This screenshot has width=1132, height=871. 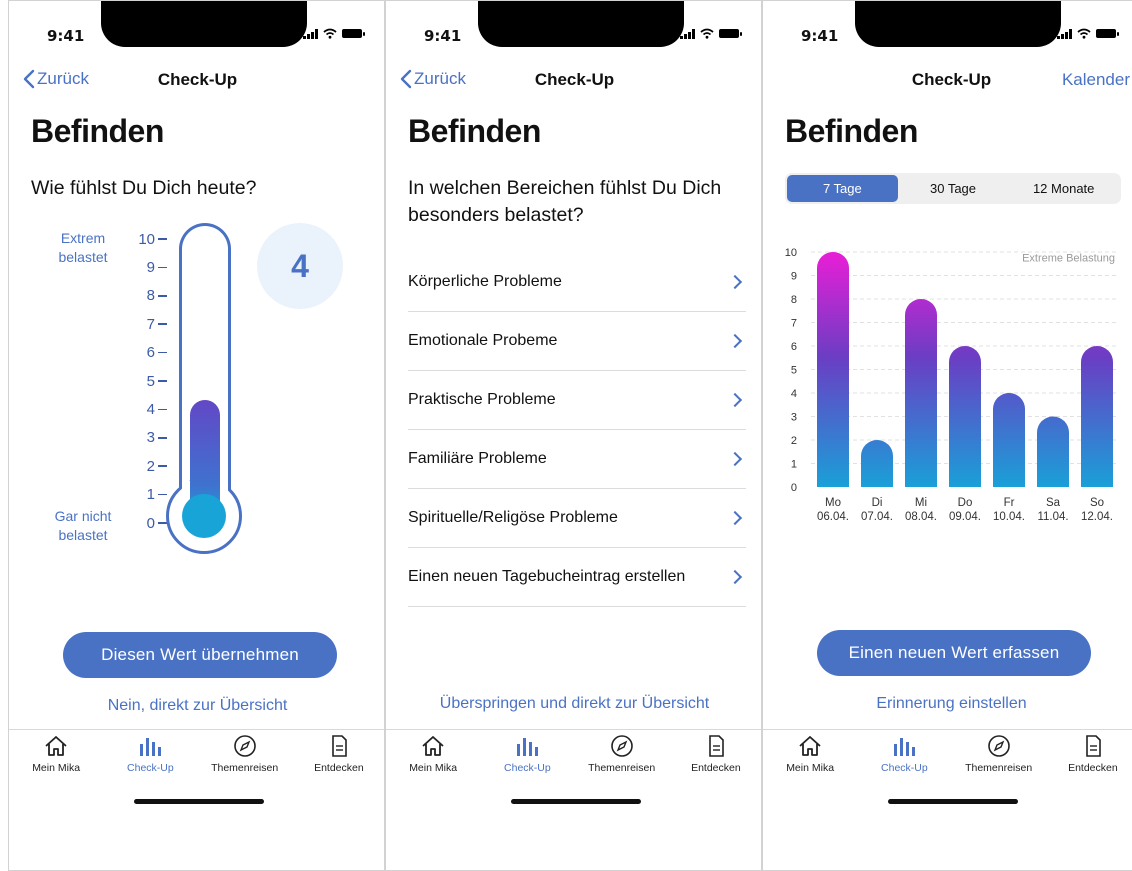 I want to click on home-icon, so click(x=433, y=746).